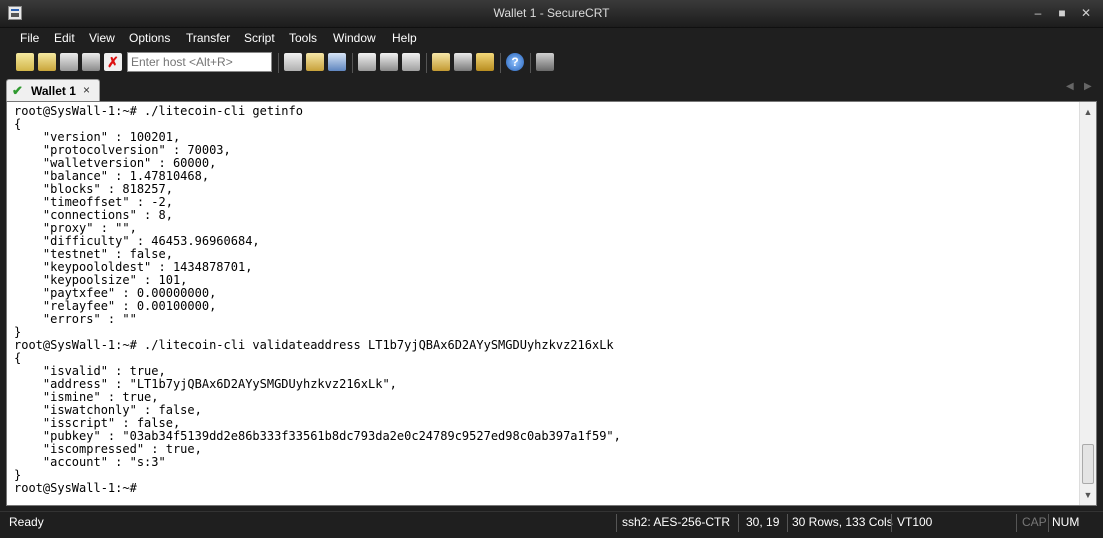 The height and width of the screenshot is (538, 1103). Describe the element at coordinates (404, 38) in the screenshot. I see `menu-help: Help` at that location.